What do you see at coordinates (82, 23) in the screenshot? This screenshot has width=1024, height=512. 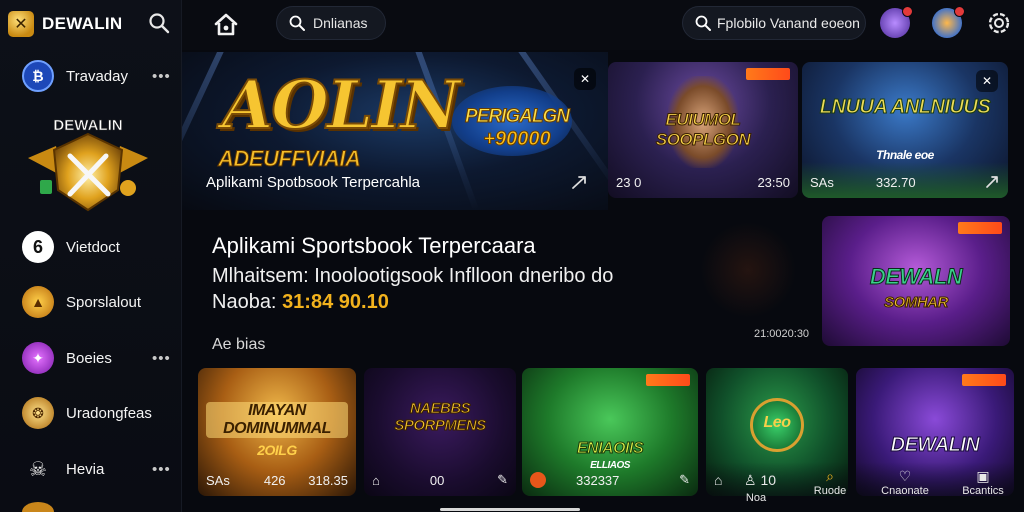 I see `brand-name: DEWALIN` at bounding box center [82, 23].